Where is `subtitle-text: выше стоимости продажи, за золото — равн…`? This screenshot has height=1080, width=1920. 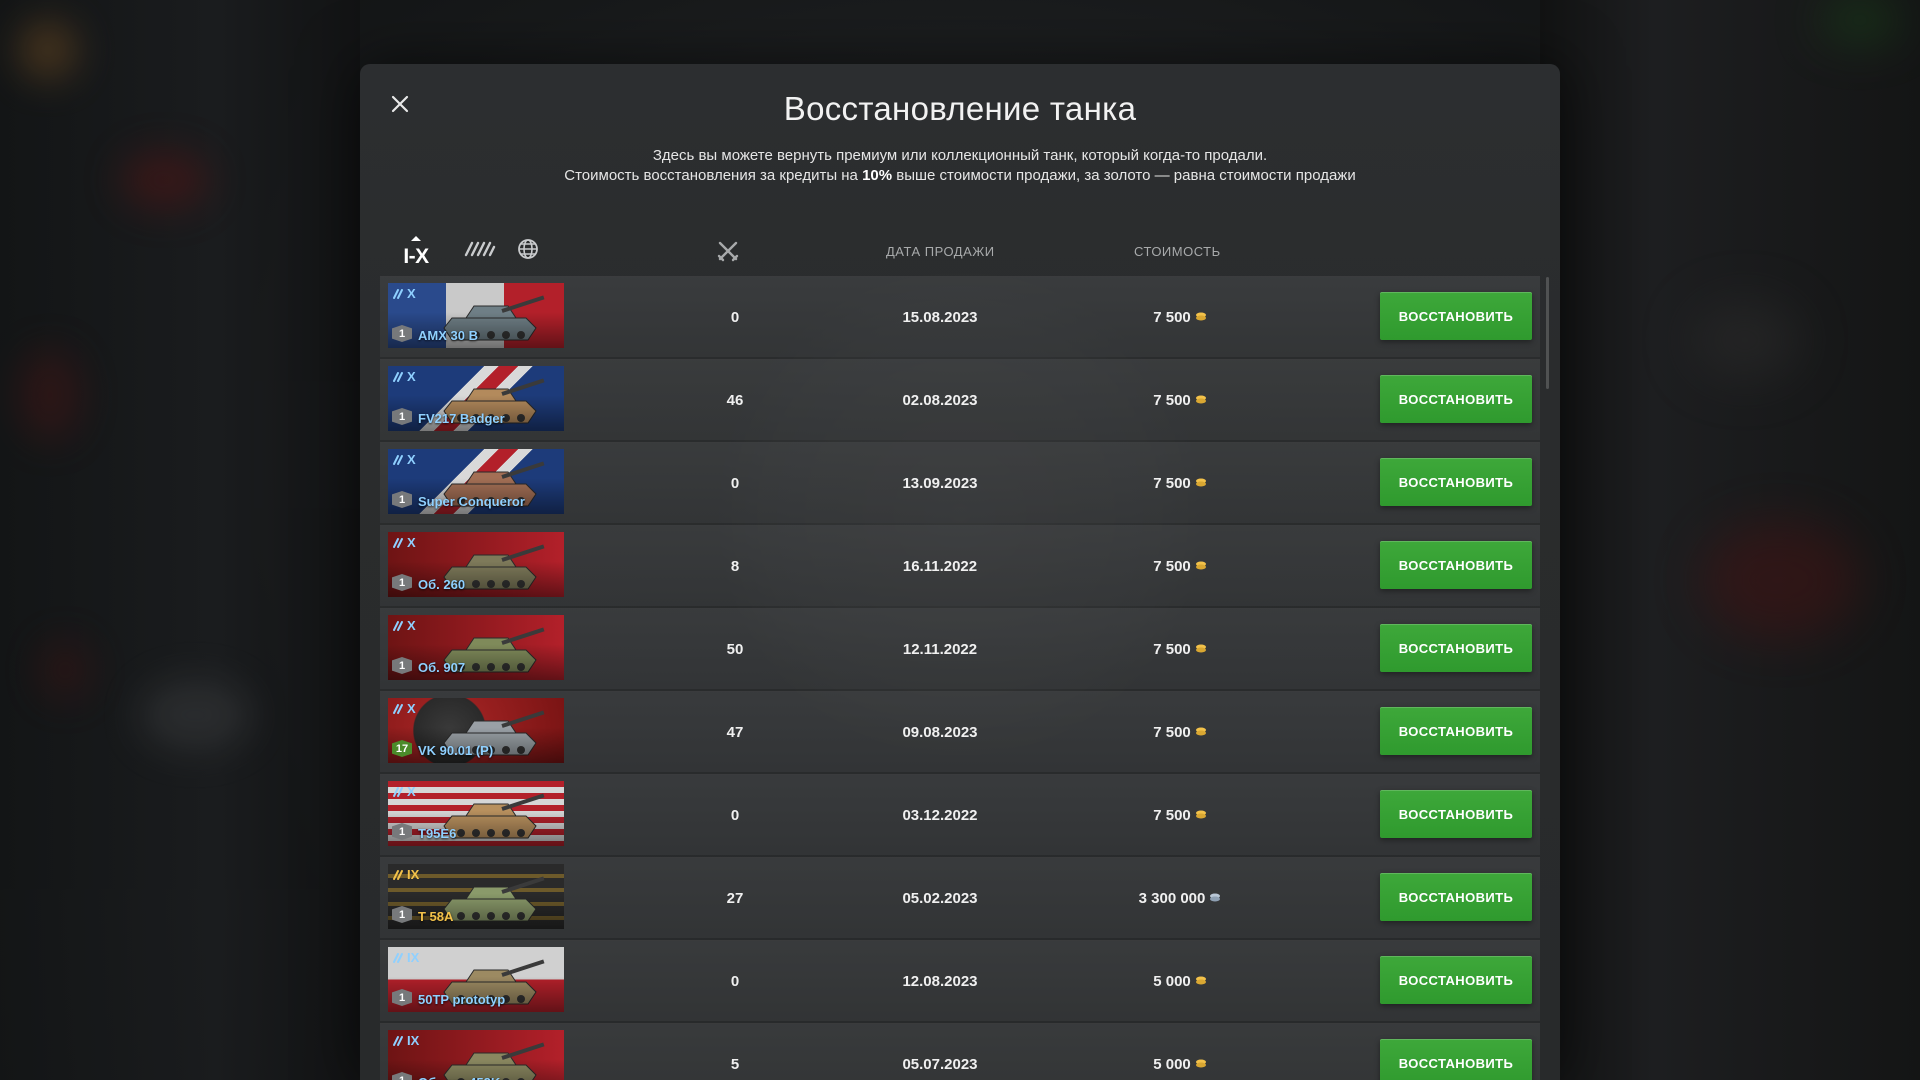 subtitle-text: выше стоимости продажи, за золото — равн… is located at coordinates (1124, 175).